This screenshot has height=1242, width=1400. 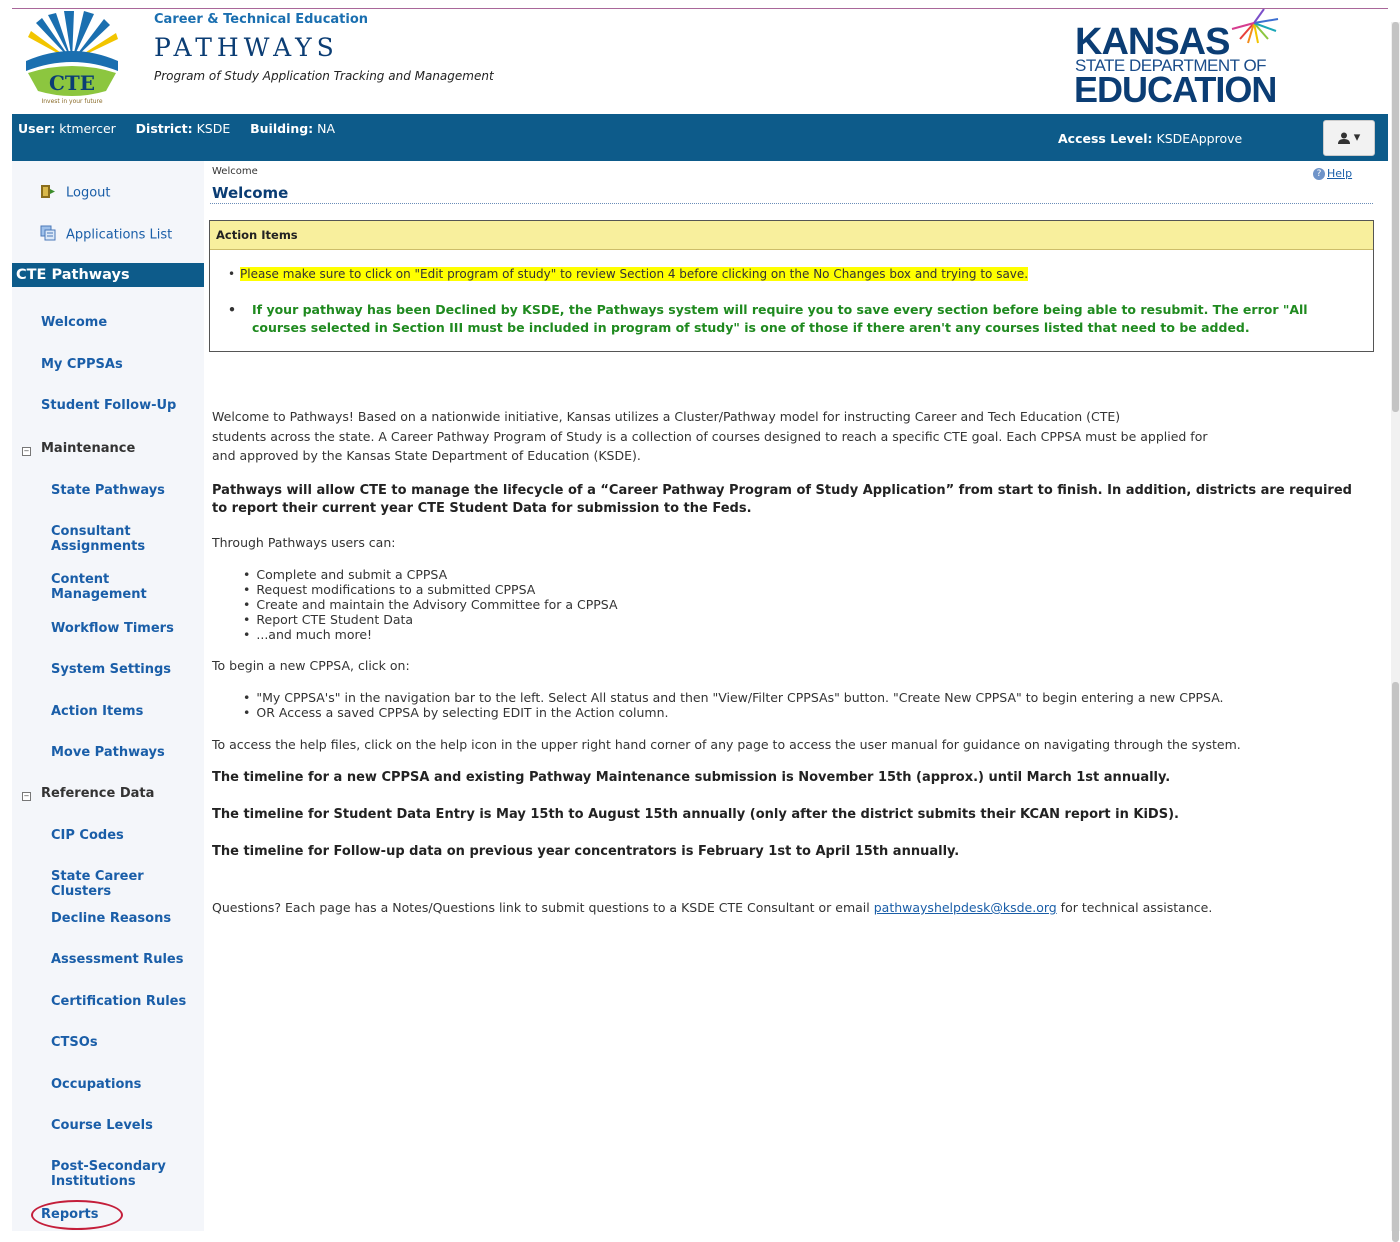 I want to click on list-item: ...and much more!, so click(x=435, y=634).